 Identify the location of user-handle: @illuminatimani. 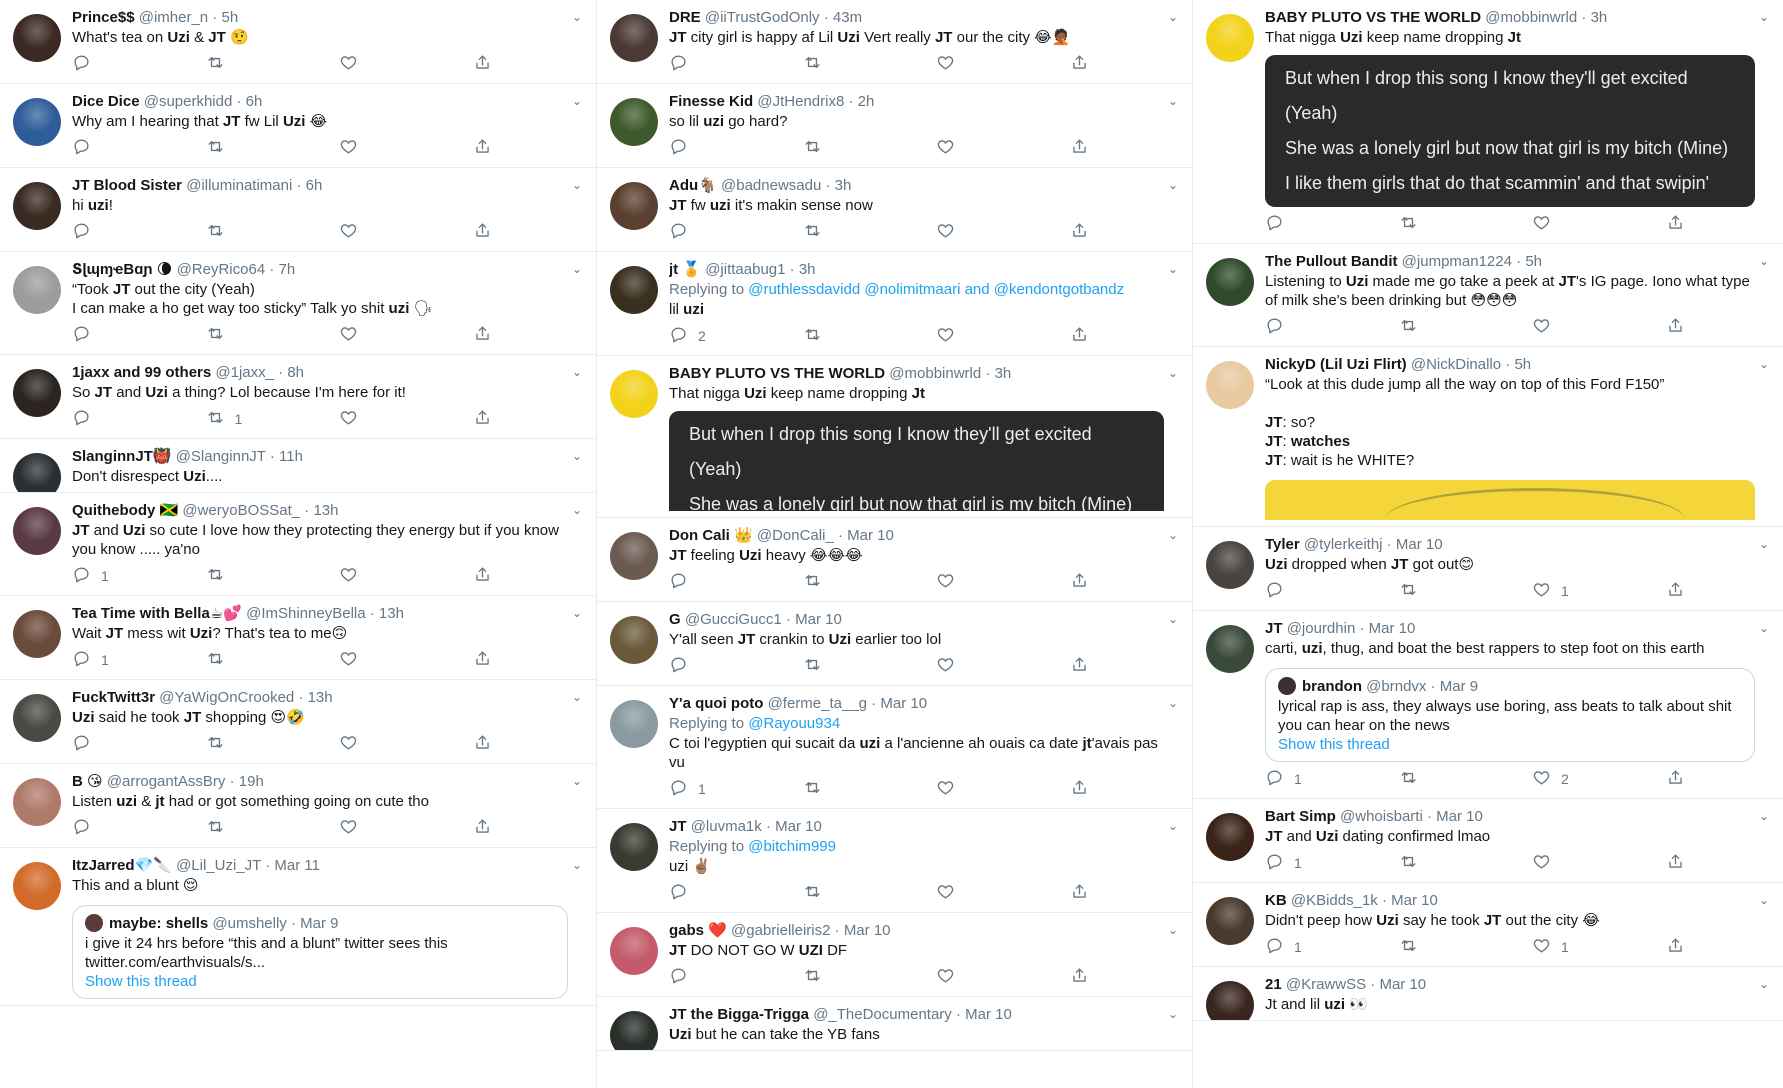
(239, 185).